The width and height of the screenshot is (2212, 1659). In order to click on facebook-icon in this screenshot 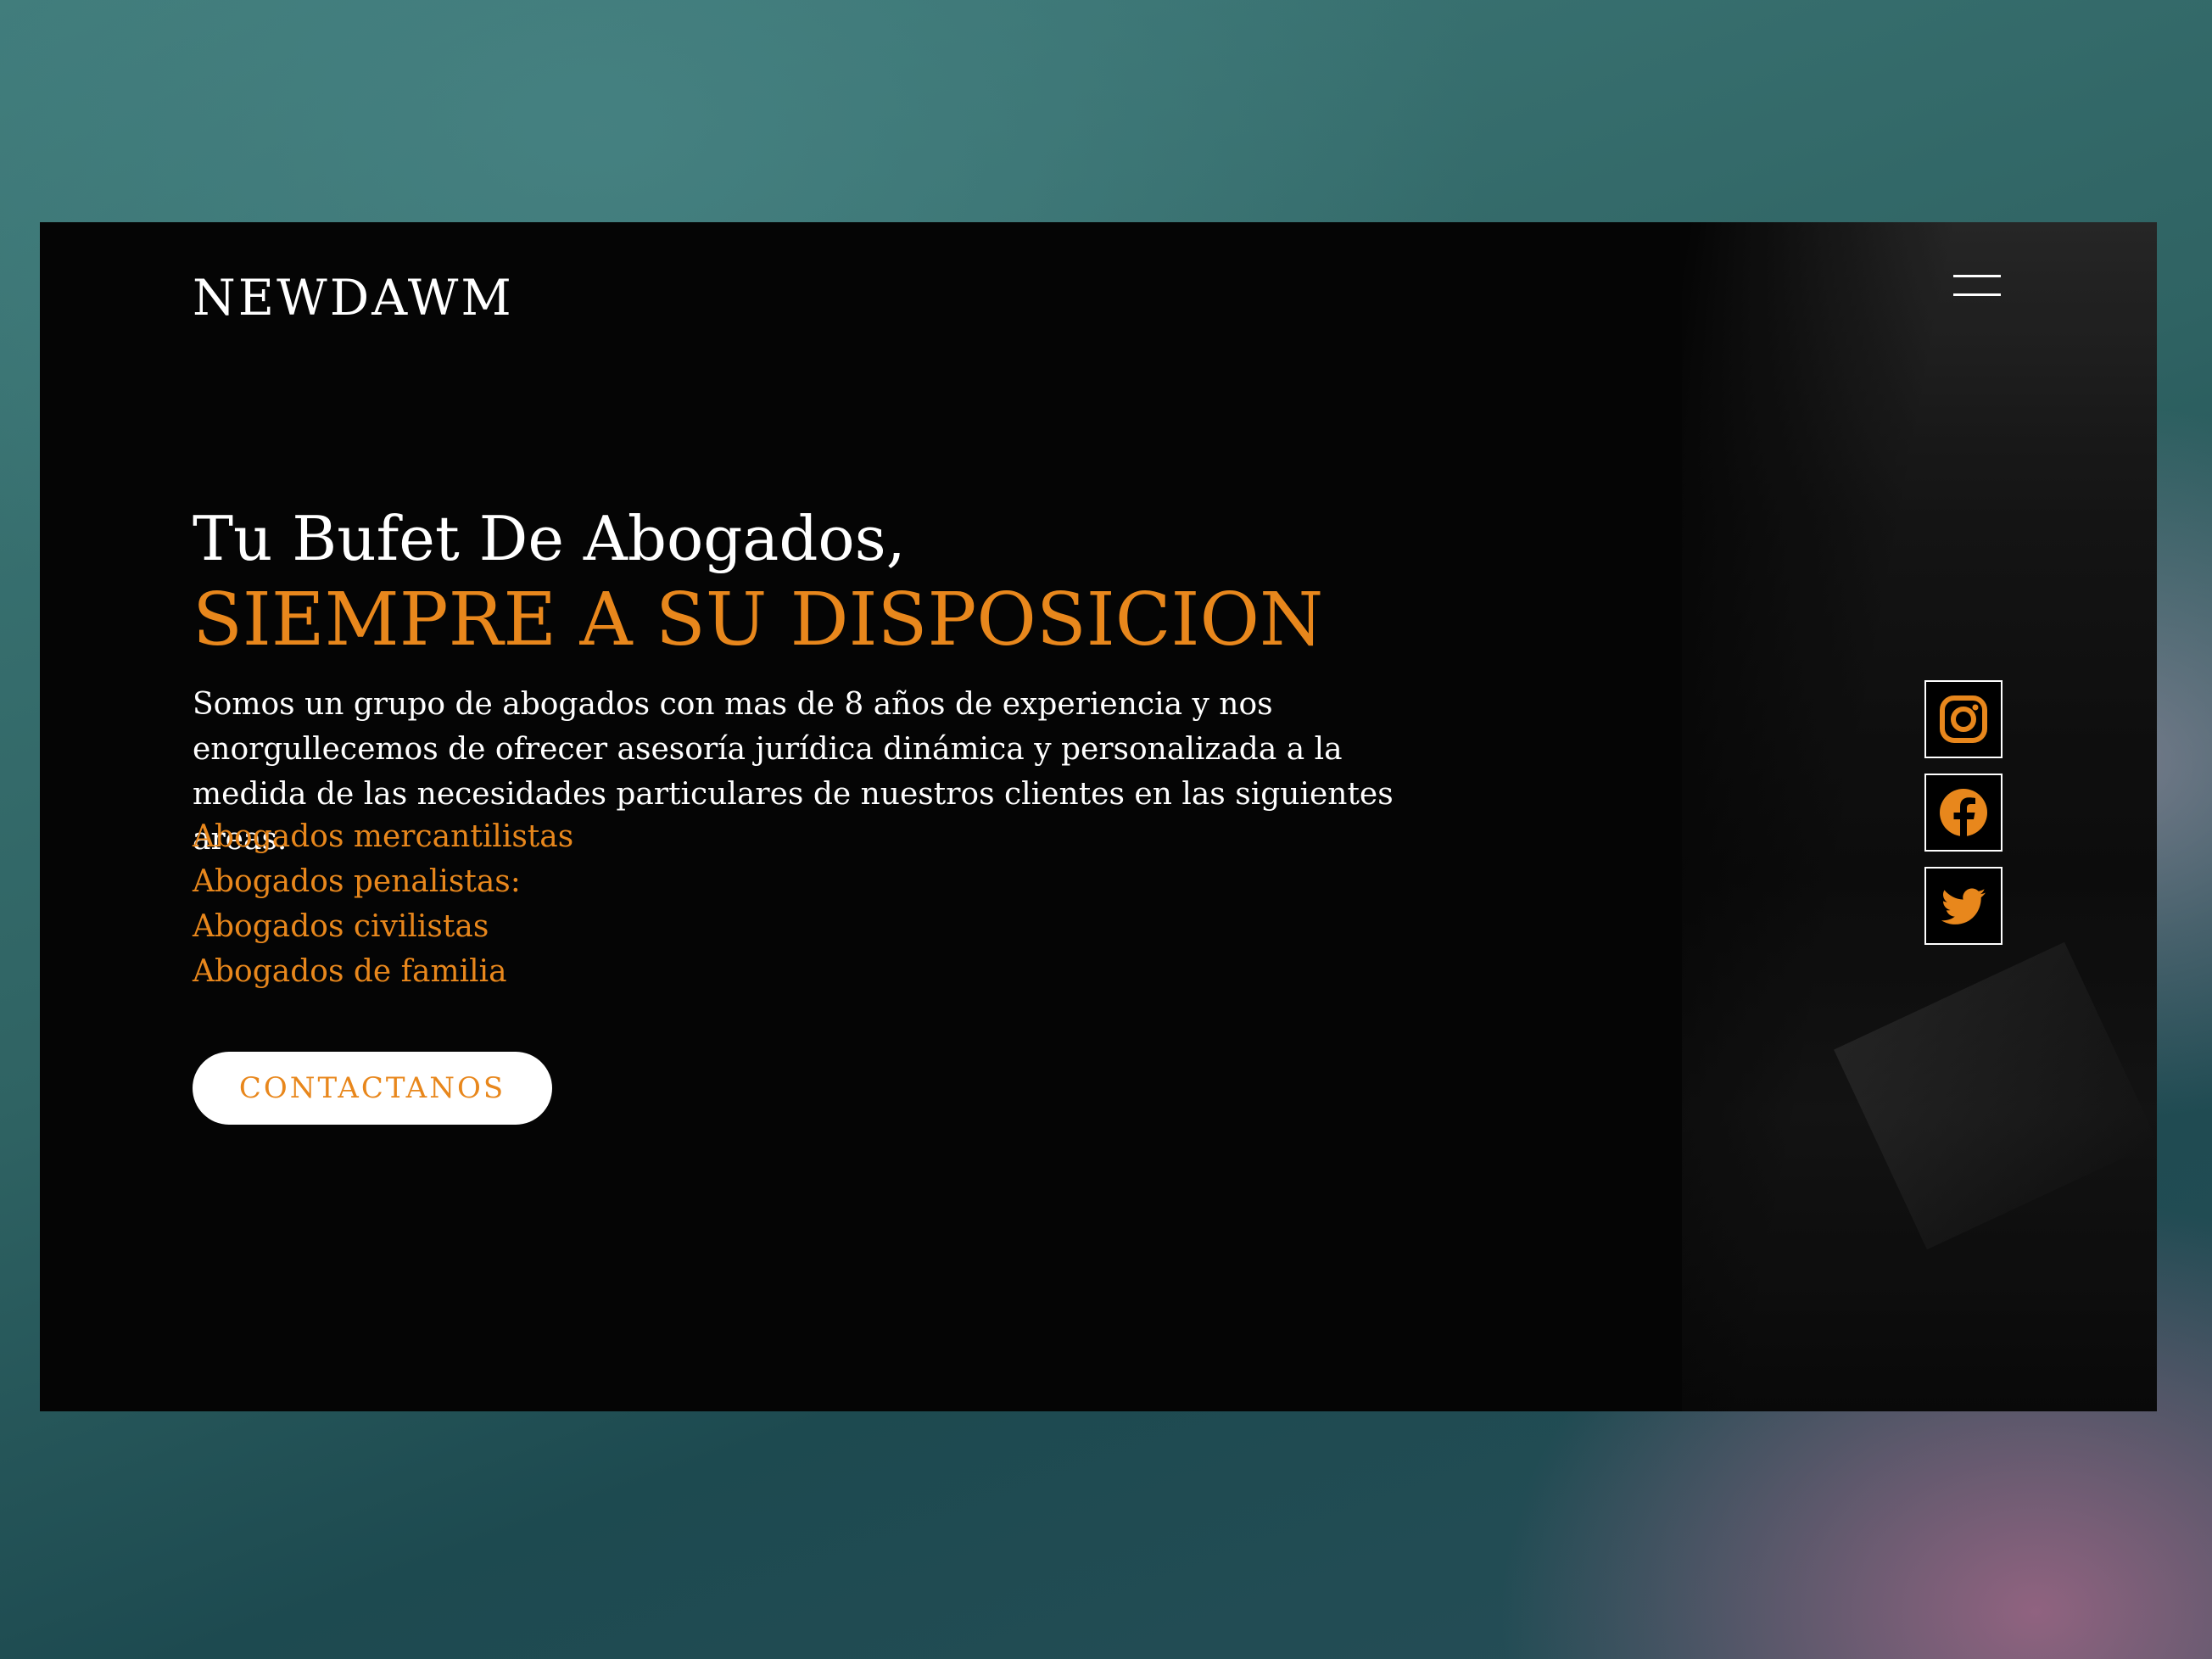, I will do `click(1963, 814)`.